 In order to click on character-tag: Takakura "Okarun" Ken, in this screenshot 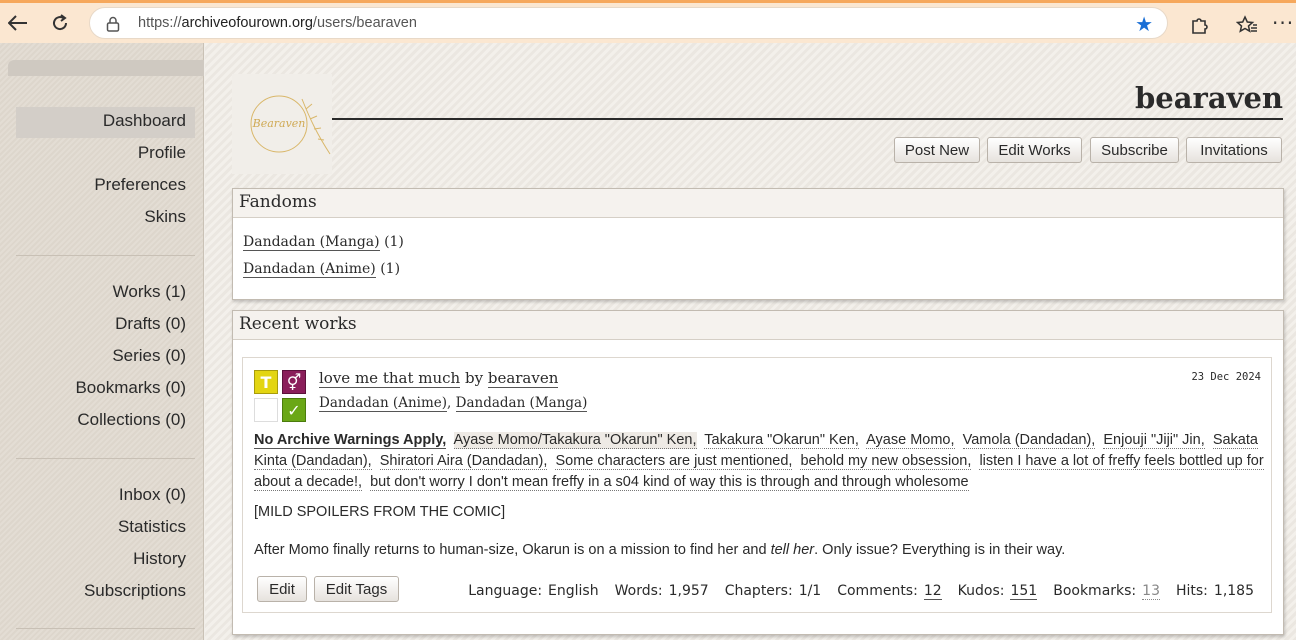, I will do `click(781, 440)`.